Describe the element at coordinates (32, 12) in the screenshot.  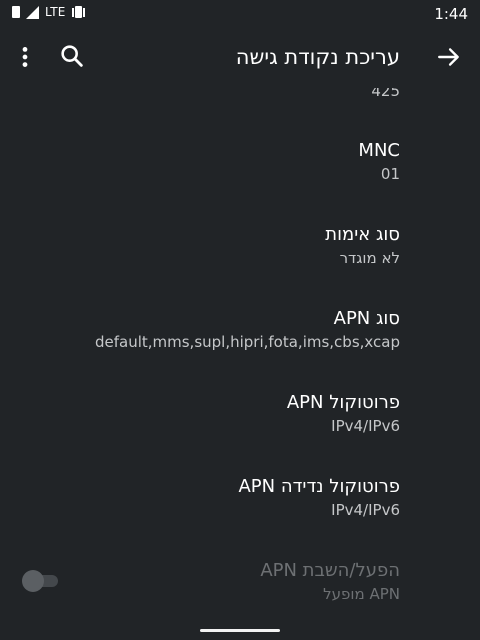
I see `signal-strength-icon` at that location.